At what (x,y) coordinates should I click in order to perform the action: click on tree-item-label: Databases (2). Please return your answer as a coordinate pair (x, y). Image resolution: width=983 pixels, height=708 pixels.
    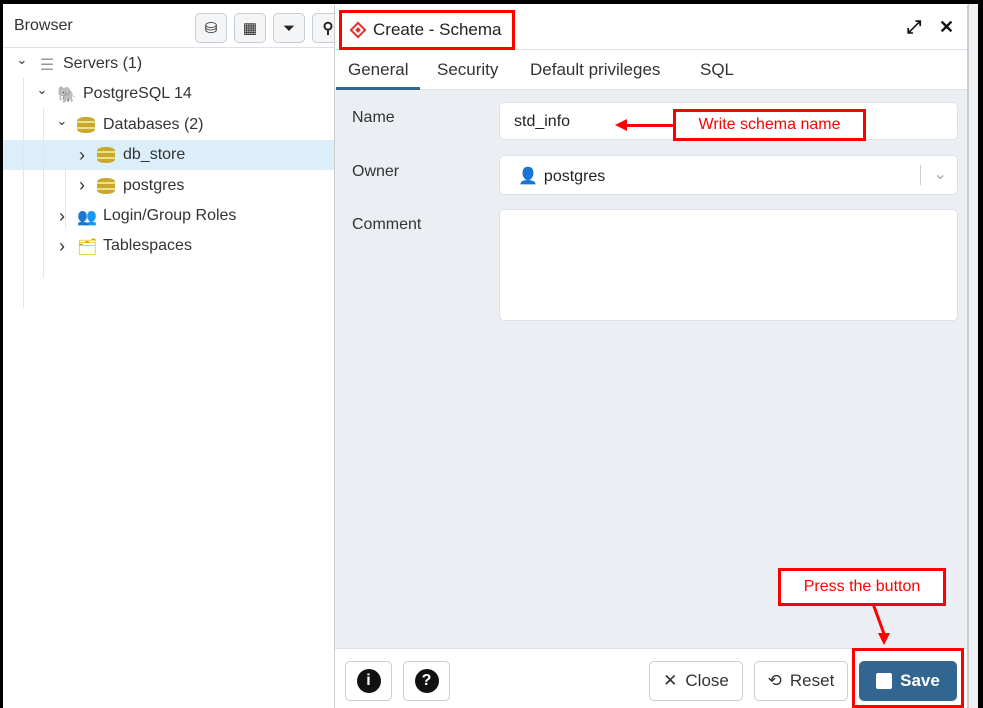
    Looking at the image, I should click on (153, 124).